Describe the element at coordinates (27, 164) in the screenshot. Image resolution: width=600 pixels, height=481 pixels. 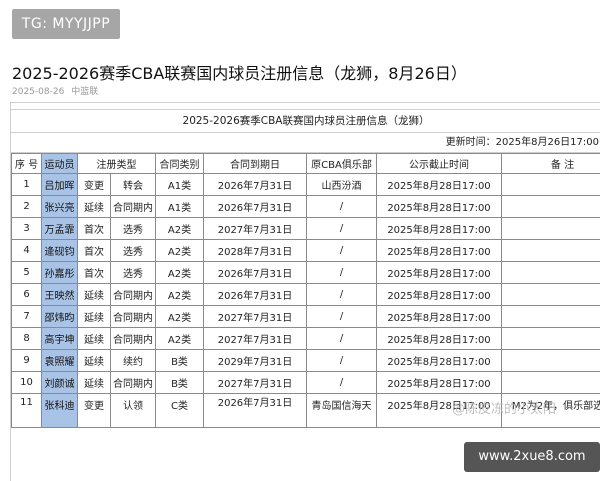
I see `header-seq: 序 号` at that location.